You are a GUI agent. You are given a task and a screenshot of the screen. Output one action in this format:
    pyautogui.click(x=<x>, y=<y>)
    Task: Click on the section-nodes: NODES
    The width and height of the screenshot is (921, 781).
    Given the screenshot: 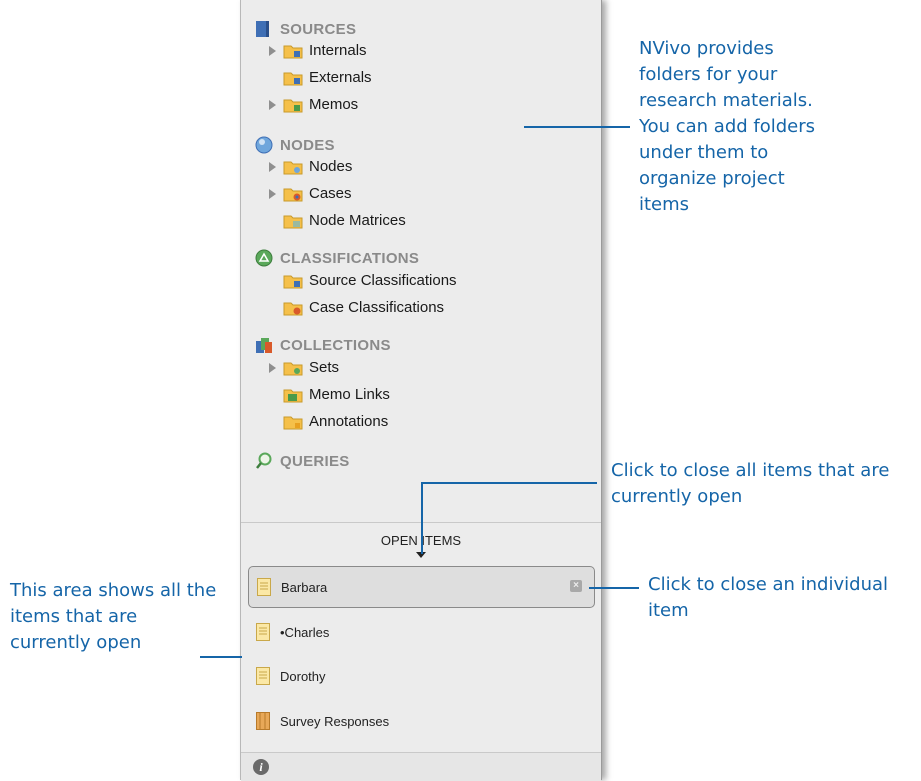 What is the action you would take?
    pyautogui.click(x=295, y=145)
    